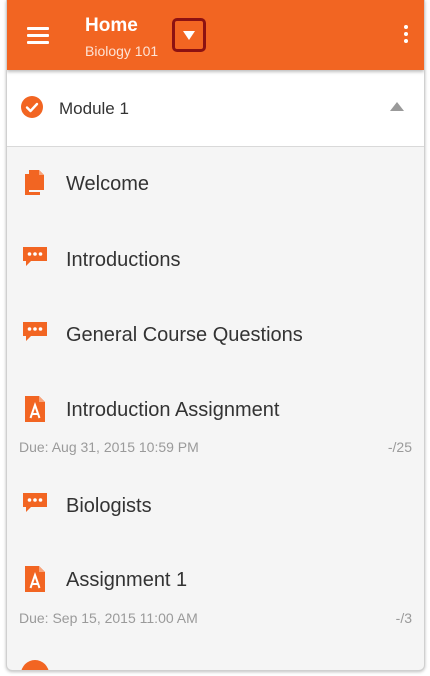  Describe the element at coordinates (35, 182) in the screenshot. I see `page-icon` at that location.